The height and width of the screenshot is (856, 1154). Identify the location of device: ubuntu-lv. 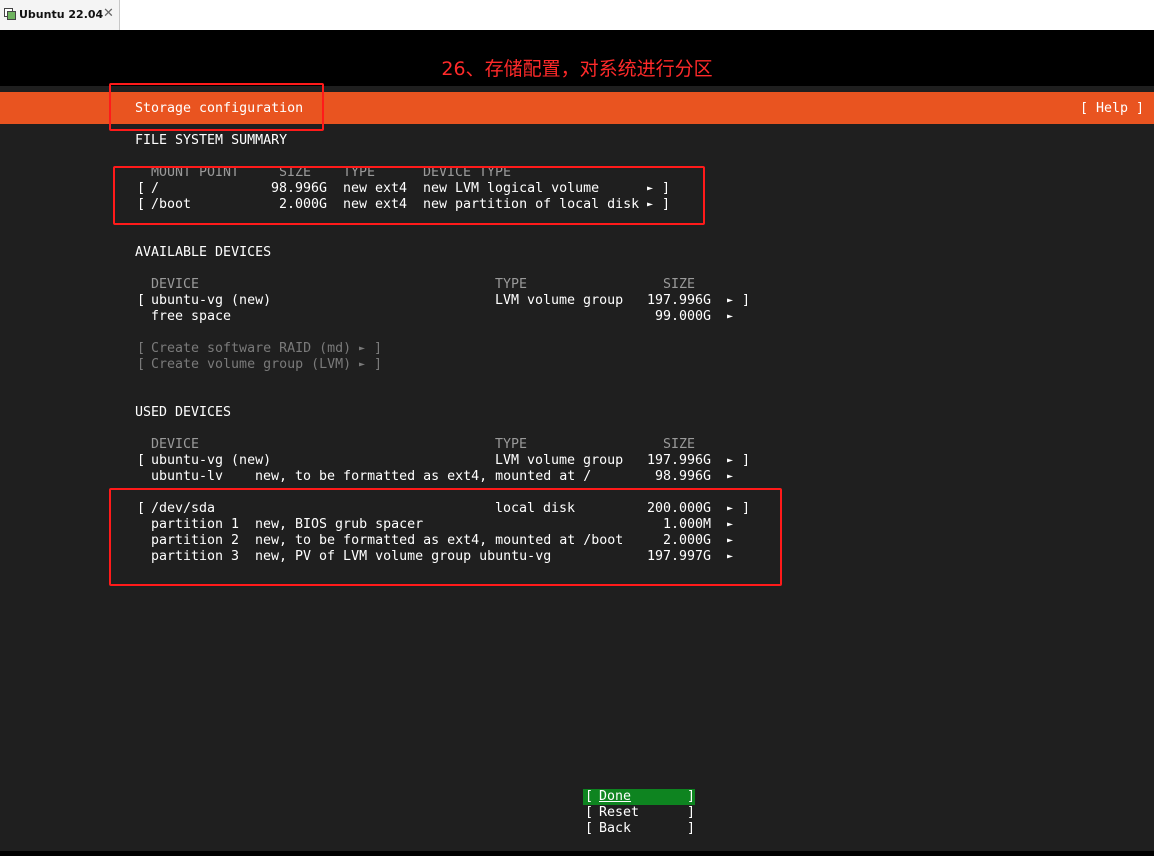
(187, 476).